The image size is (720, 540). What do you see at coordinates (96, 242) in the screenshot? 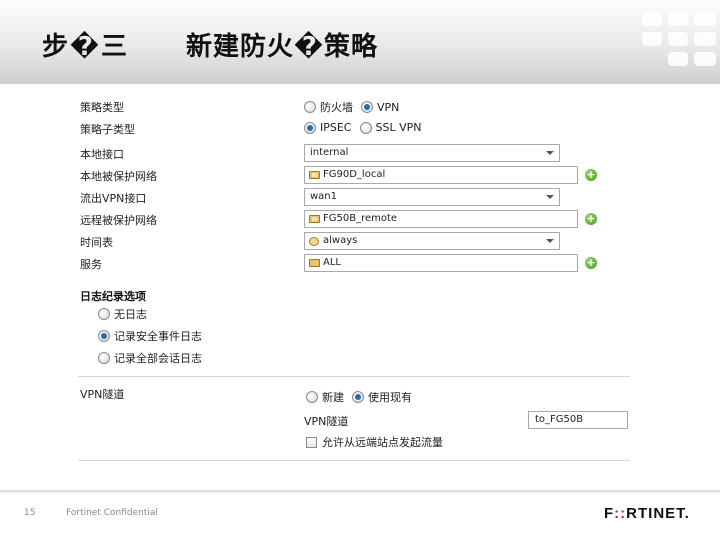
I see `schedule-label: 时间表` at bounding box center [96, 242].